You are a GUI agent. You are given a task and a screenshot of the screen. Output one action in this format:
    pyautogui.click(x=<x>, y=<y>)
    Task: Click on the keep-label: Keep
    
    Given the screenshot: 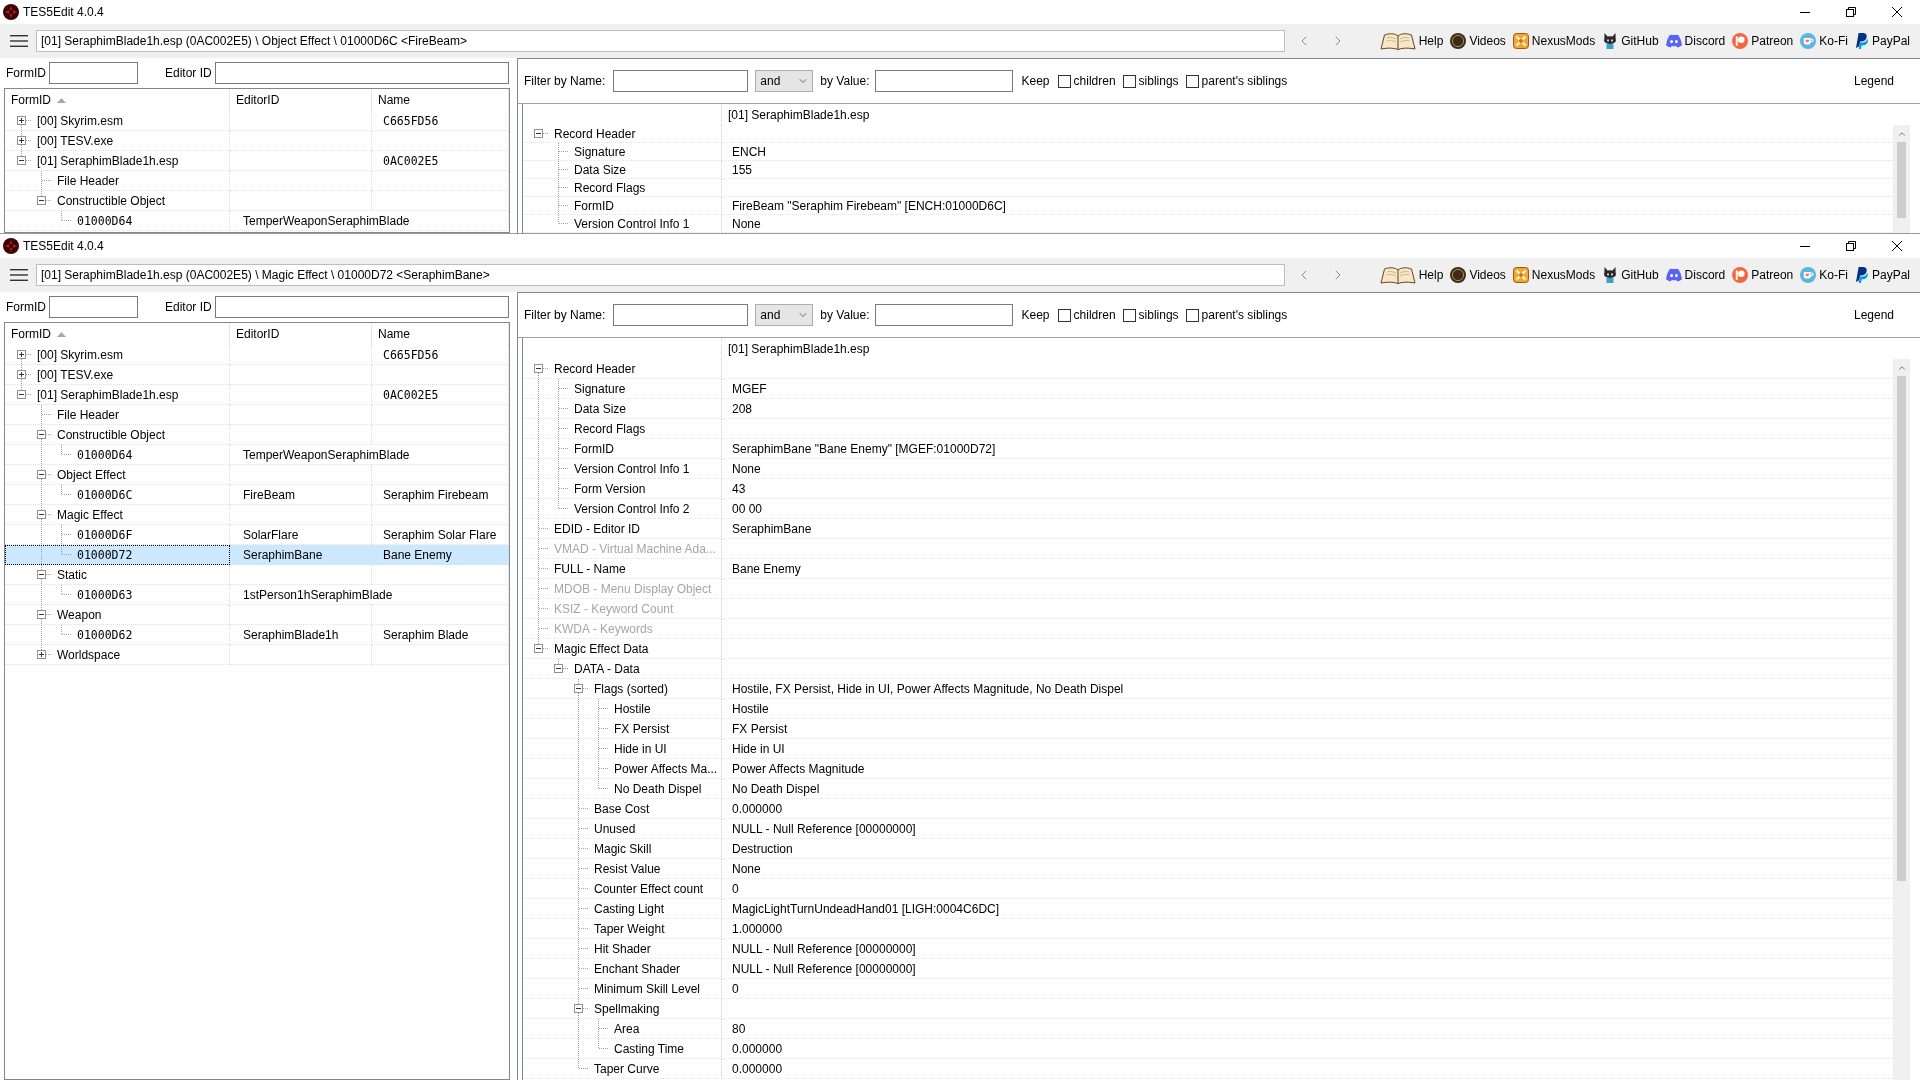 What is the action you would take?
    pyautogui.click(x=1035, y=81)
    